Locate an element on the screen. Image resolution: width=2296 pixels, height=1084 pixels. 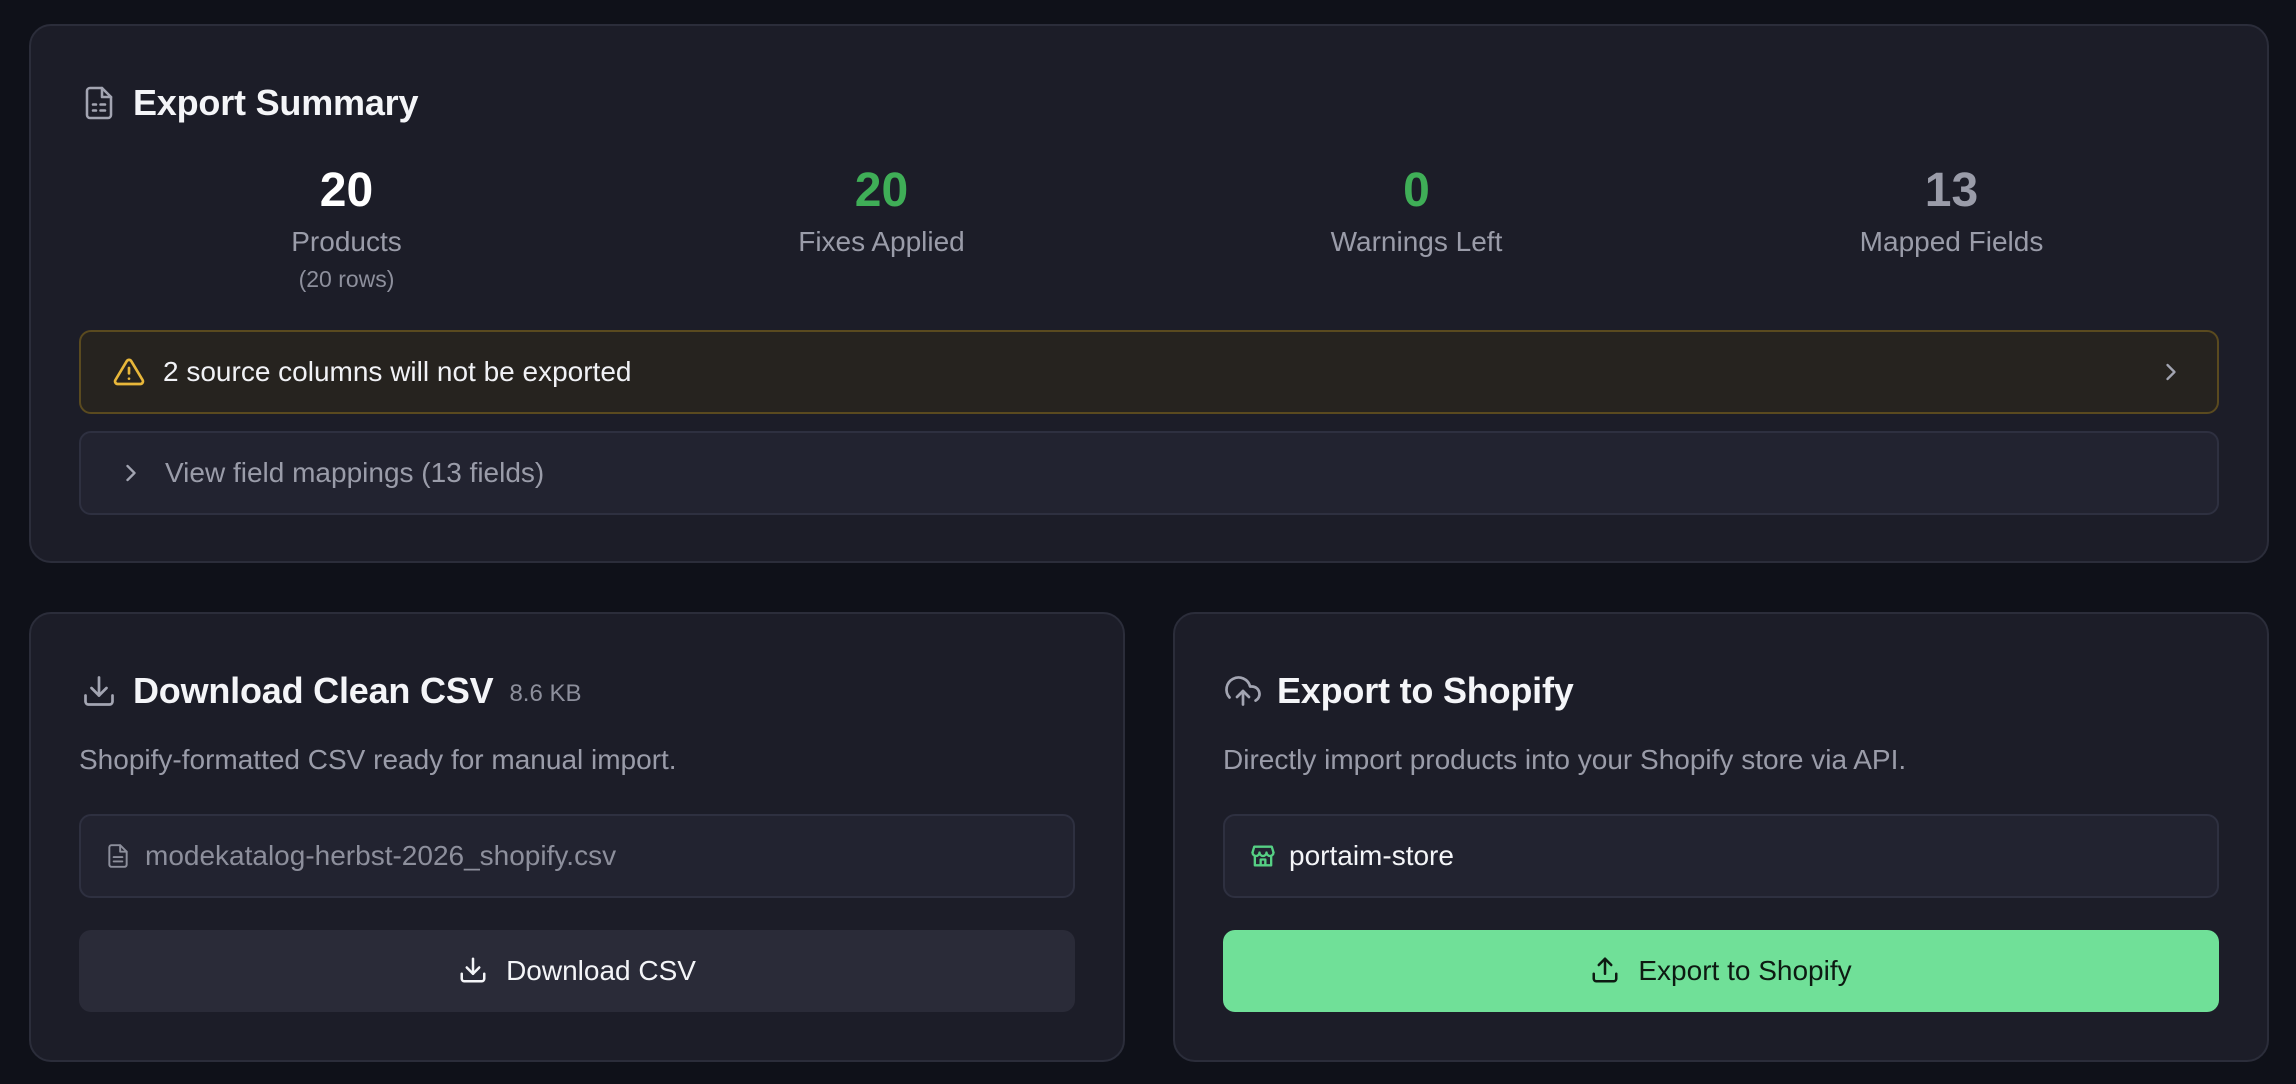
summary-title: Export Summary is located at coordinates (276, 102).